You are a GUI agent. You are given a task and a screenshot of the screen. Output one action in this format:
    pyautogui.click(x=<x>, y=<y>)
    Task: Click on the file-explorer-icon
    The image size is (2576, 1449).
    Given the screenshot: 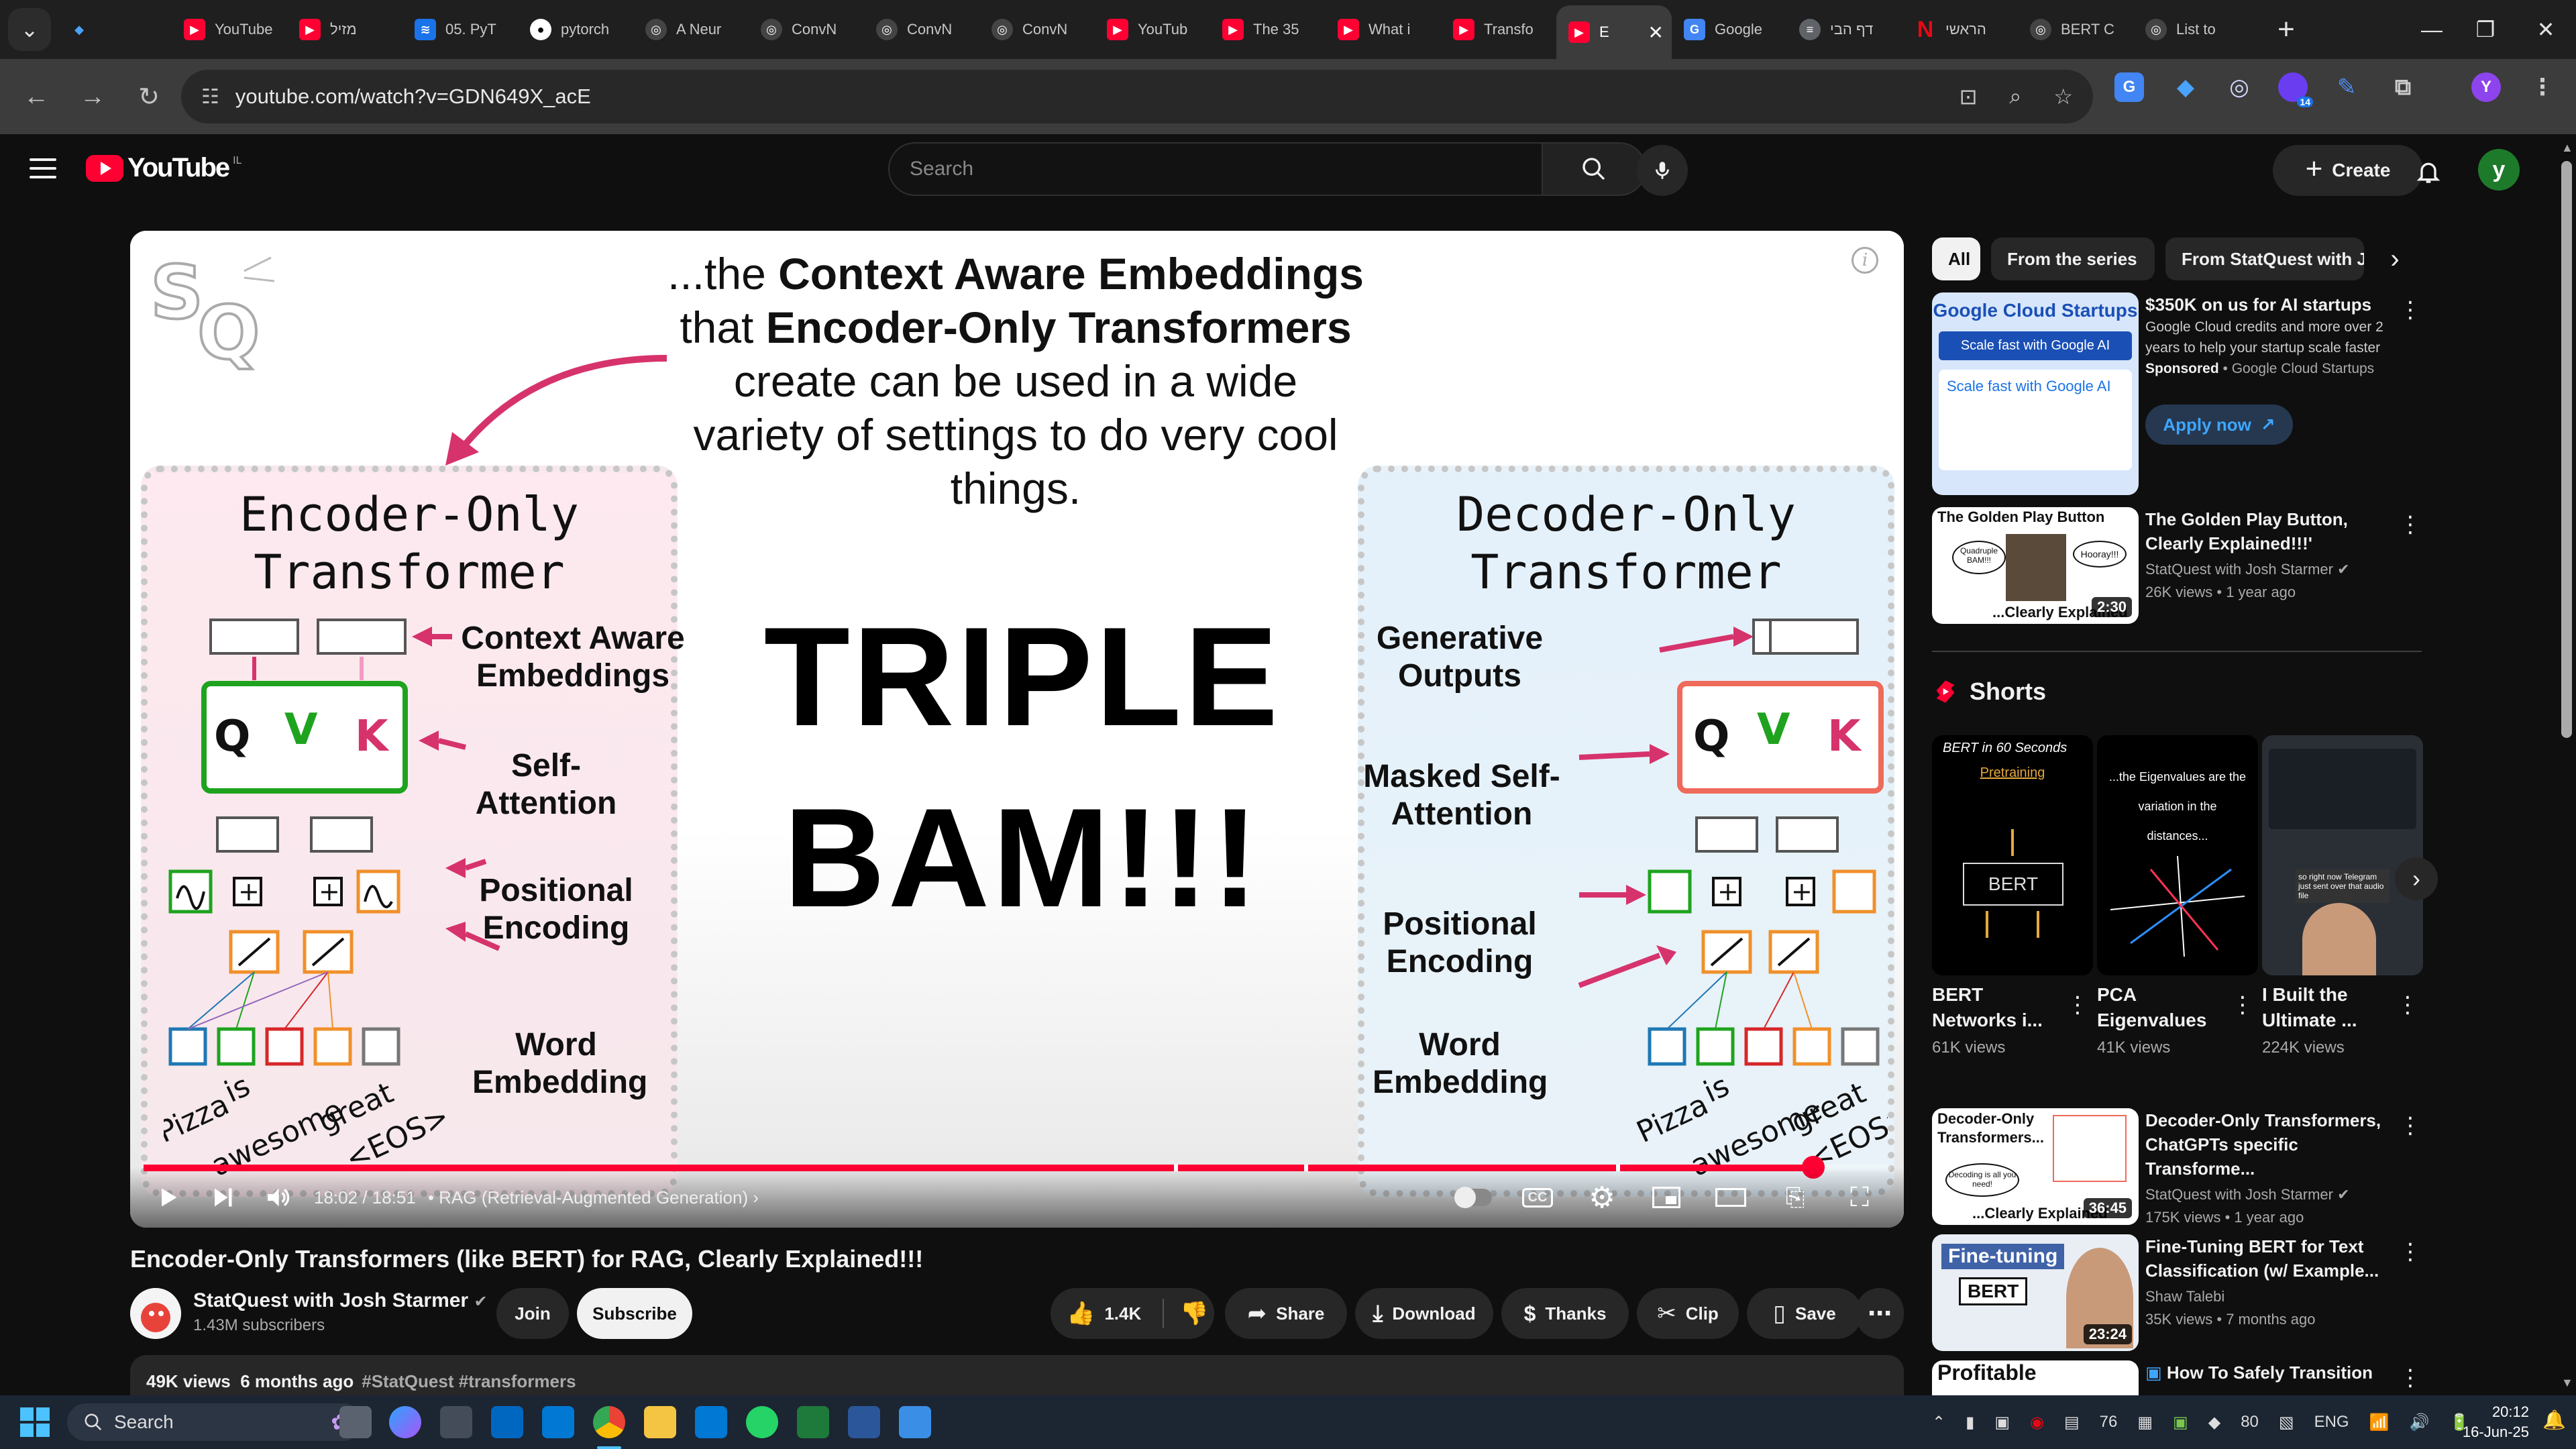 What is the action you would take?
    pyautogui.click(x=660, y=1422)
    